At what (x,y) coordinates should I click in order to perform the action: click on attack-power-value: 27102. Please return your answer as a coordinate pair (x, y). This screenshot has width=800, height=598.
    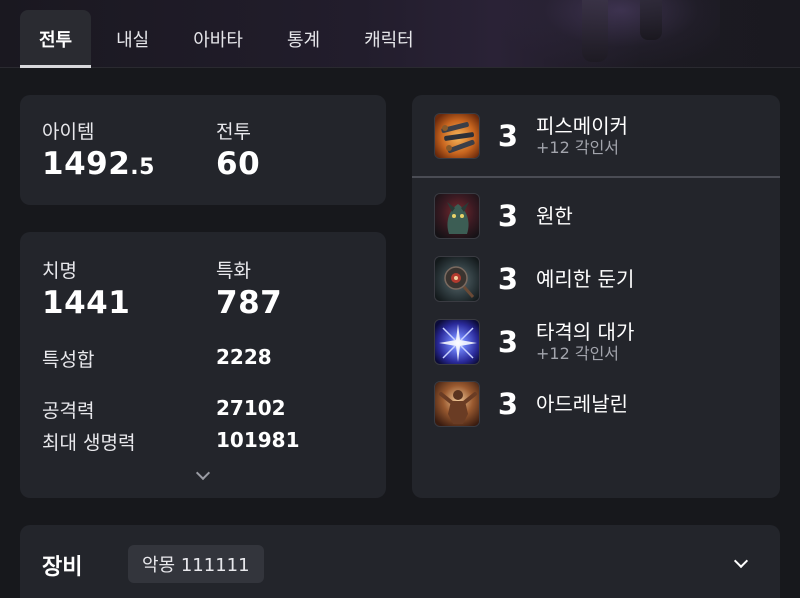
    Looking at the image, I should click on (251, 408).